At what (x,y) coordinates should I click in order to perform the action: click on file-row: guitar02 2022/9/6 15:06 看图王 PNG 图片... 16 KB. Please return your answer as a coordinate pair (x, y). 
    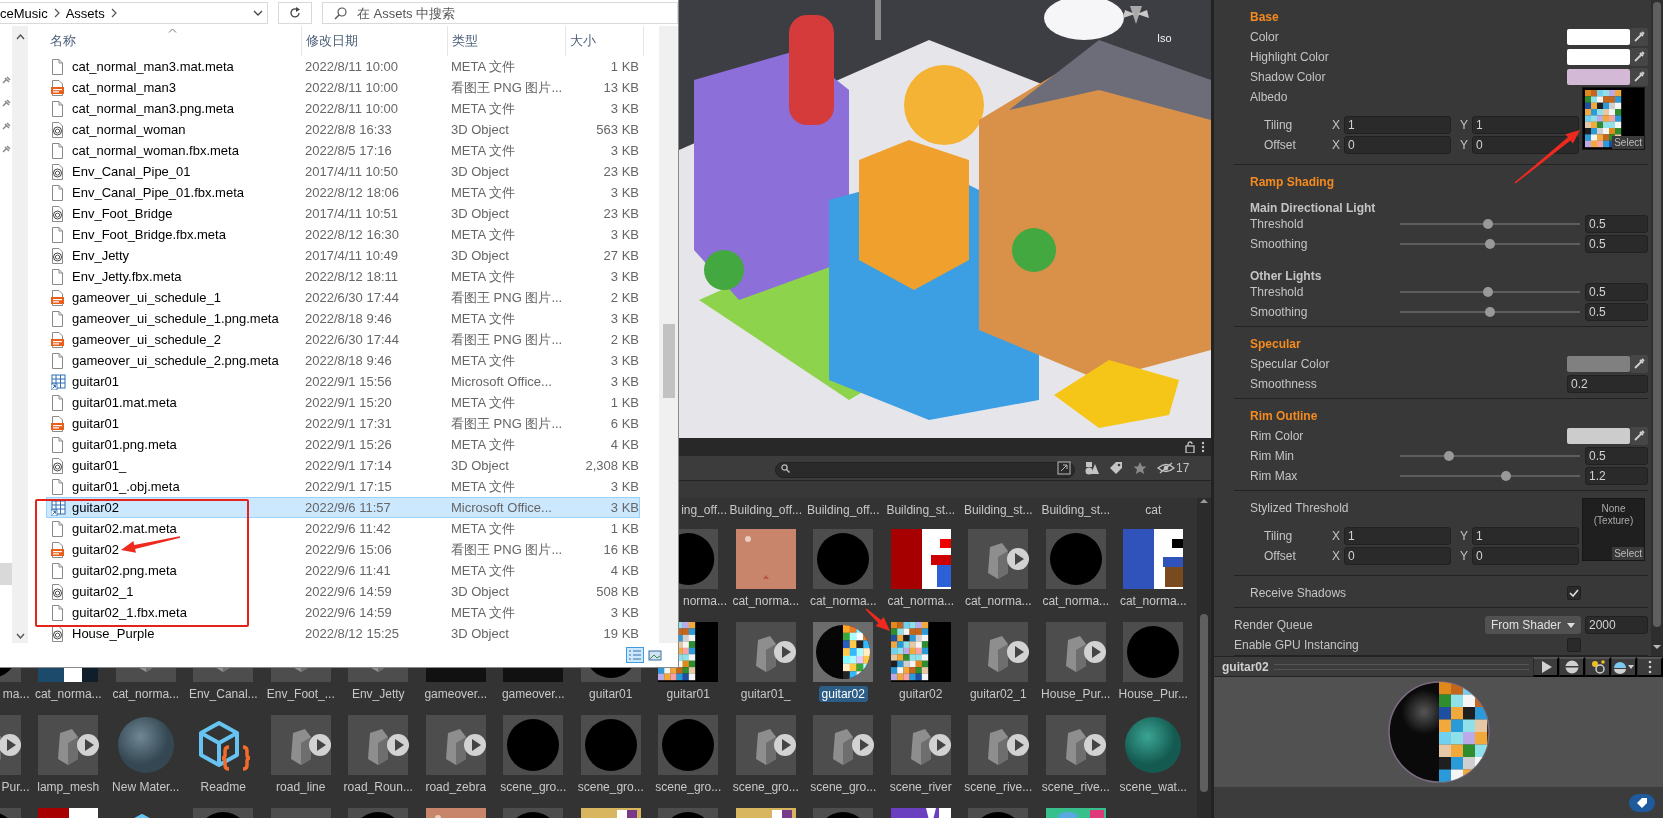
    Looking at the image, I should click on (343, 549).